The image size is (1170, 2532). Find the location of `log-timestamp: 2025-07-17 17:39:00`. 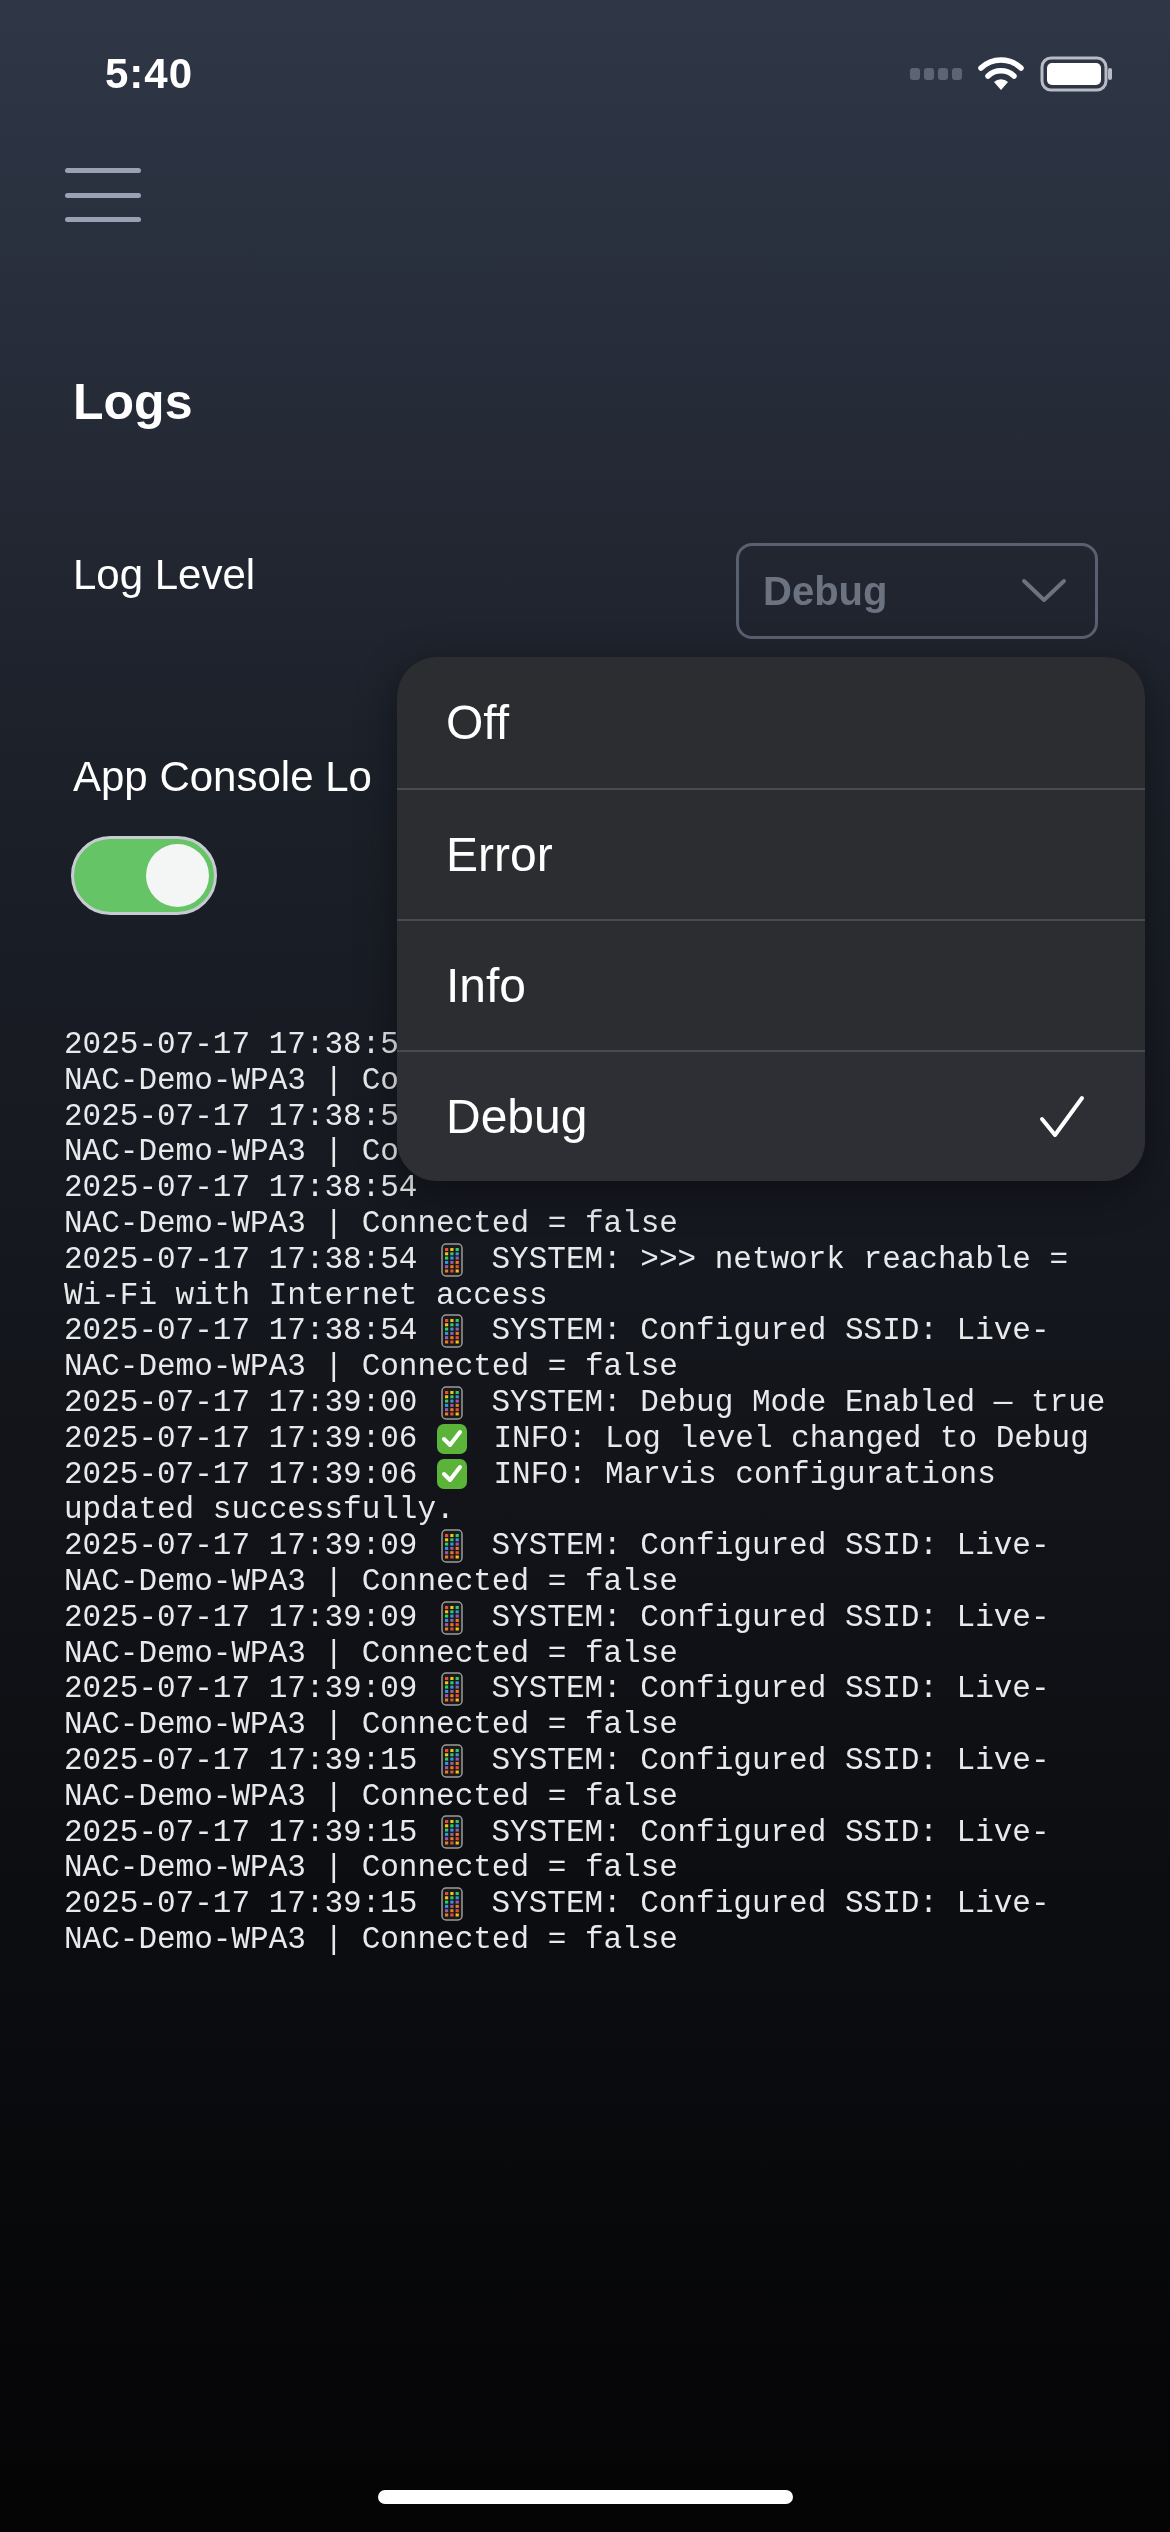

log-timestamp: 2025-07-17 17:39:00 is located at coordinates (241, 1402).